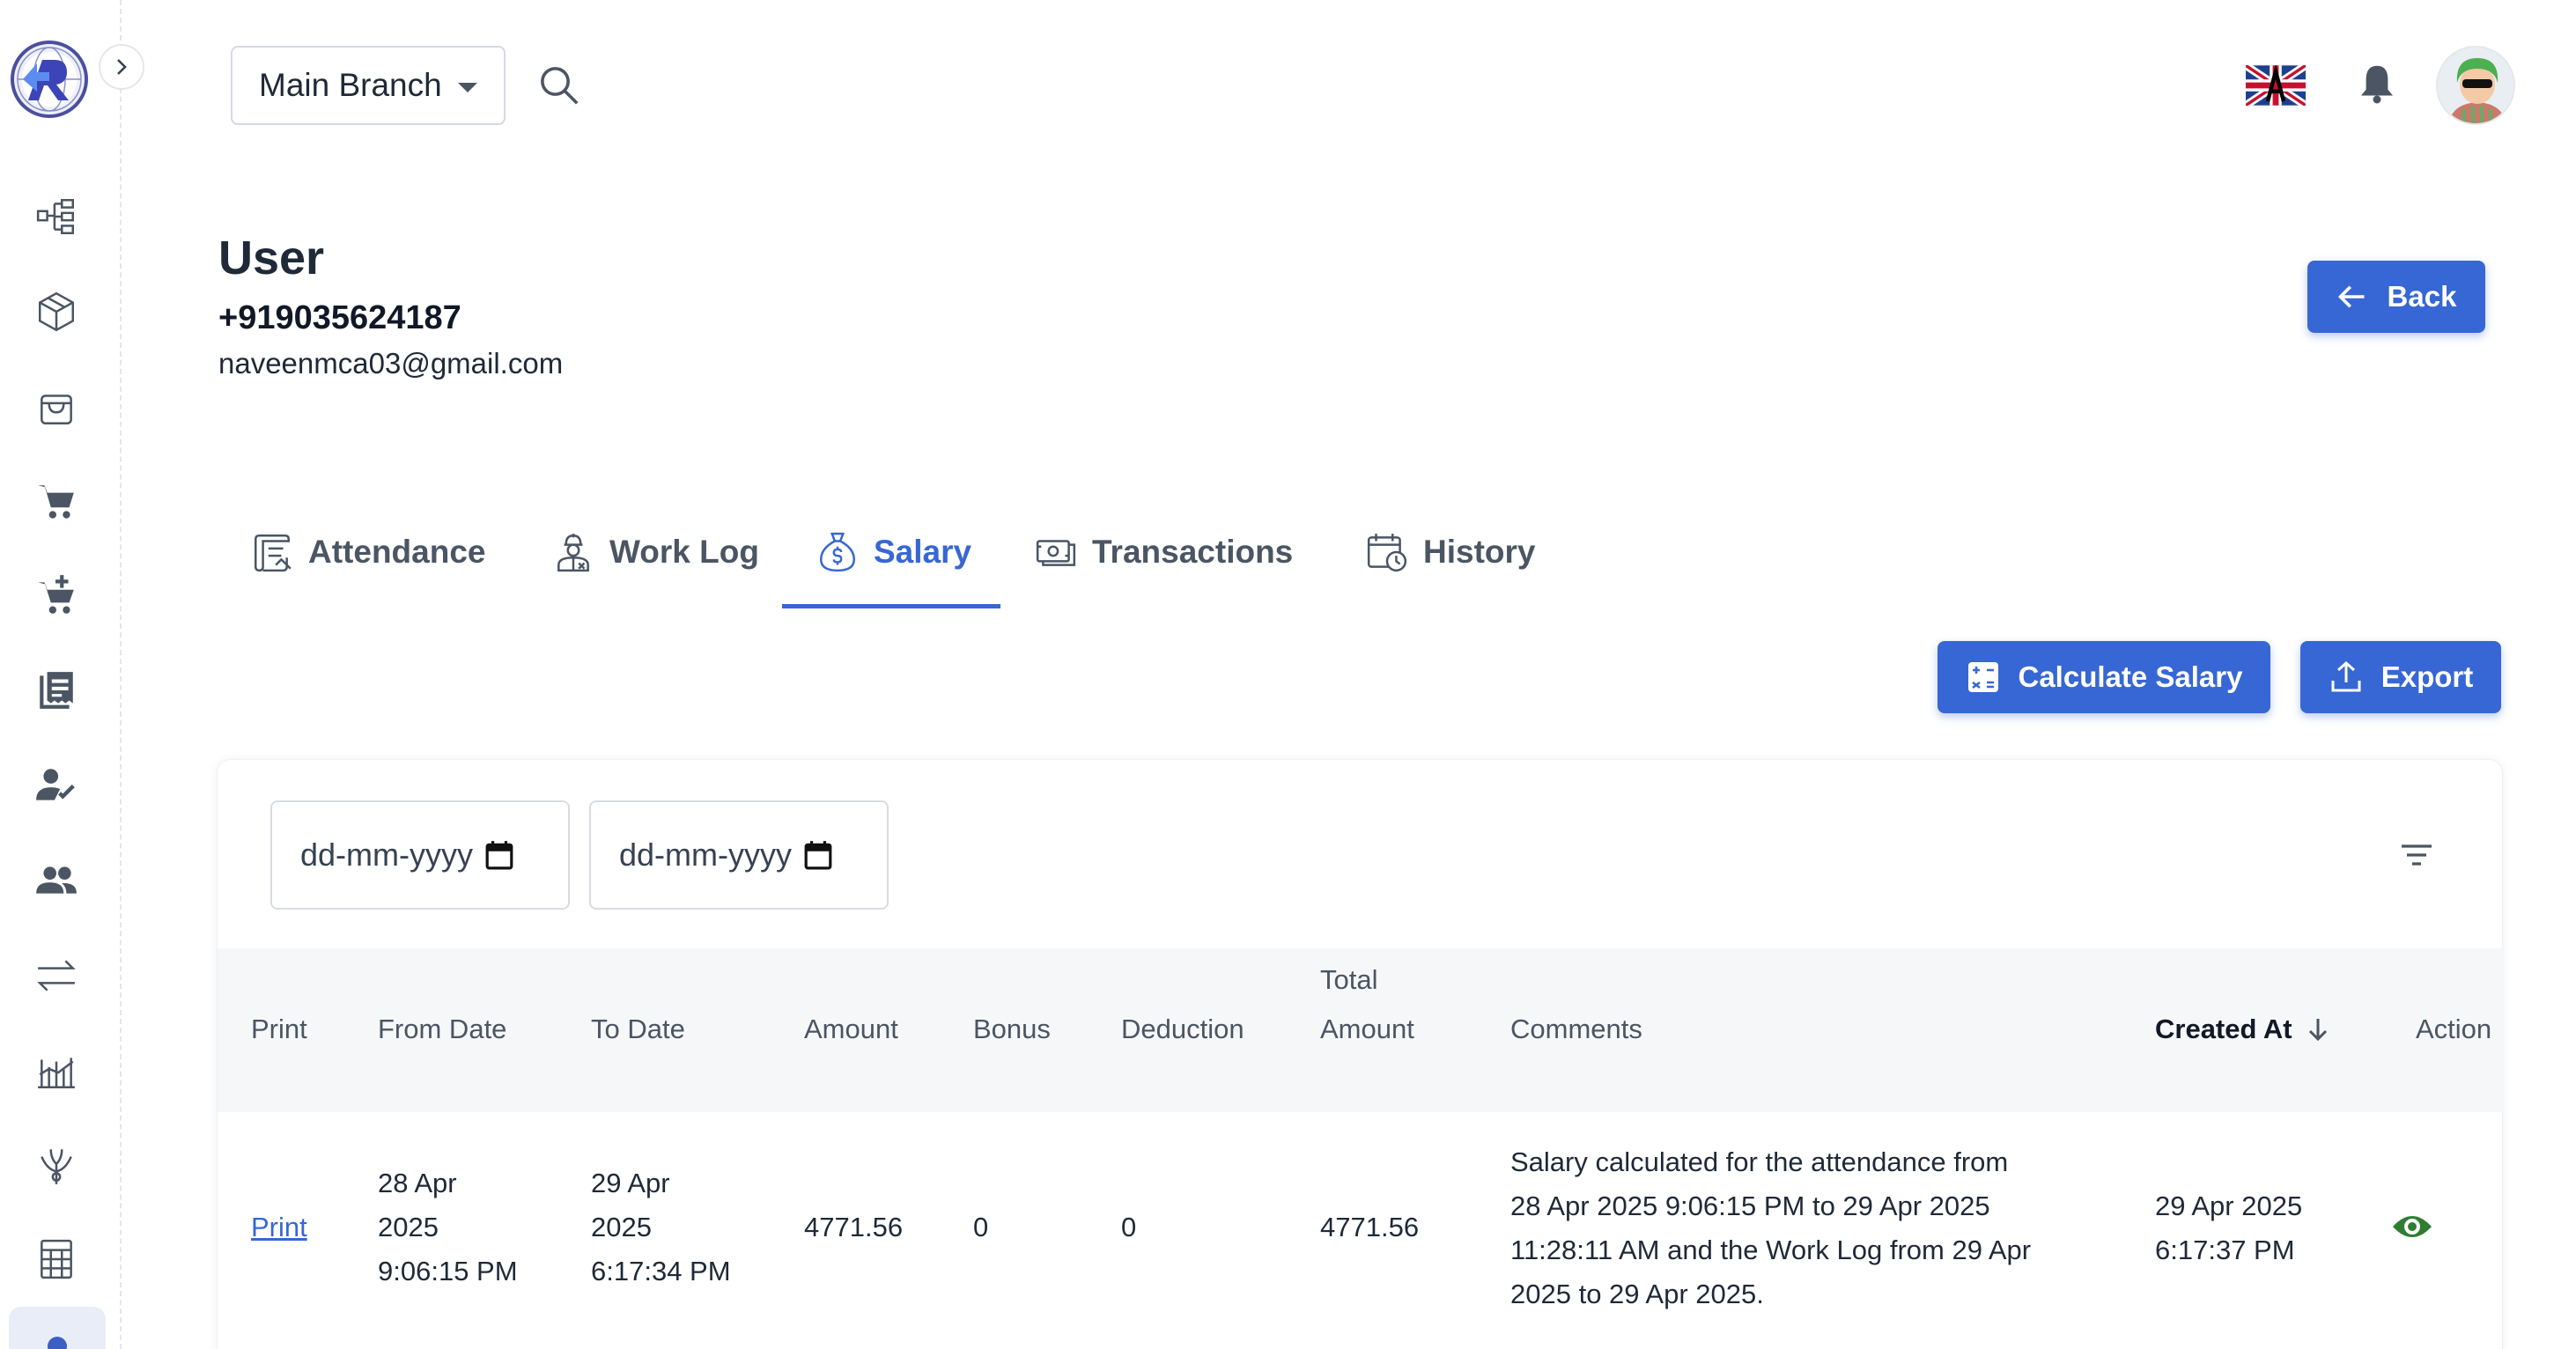  I want to click on tab-salary: Salary, so click(893, 552).